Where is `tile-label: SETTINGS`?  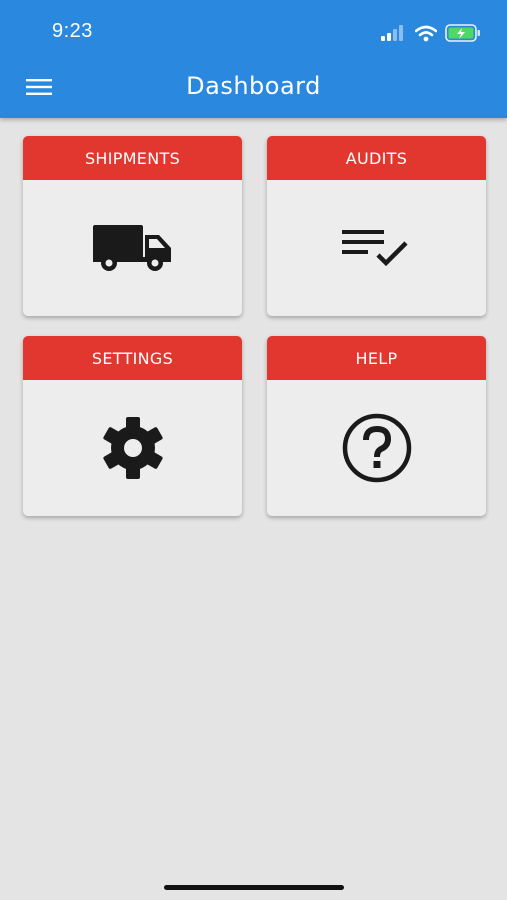 tile-label: SETTINGS is located at coordinates (132, 358).